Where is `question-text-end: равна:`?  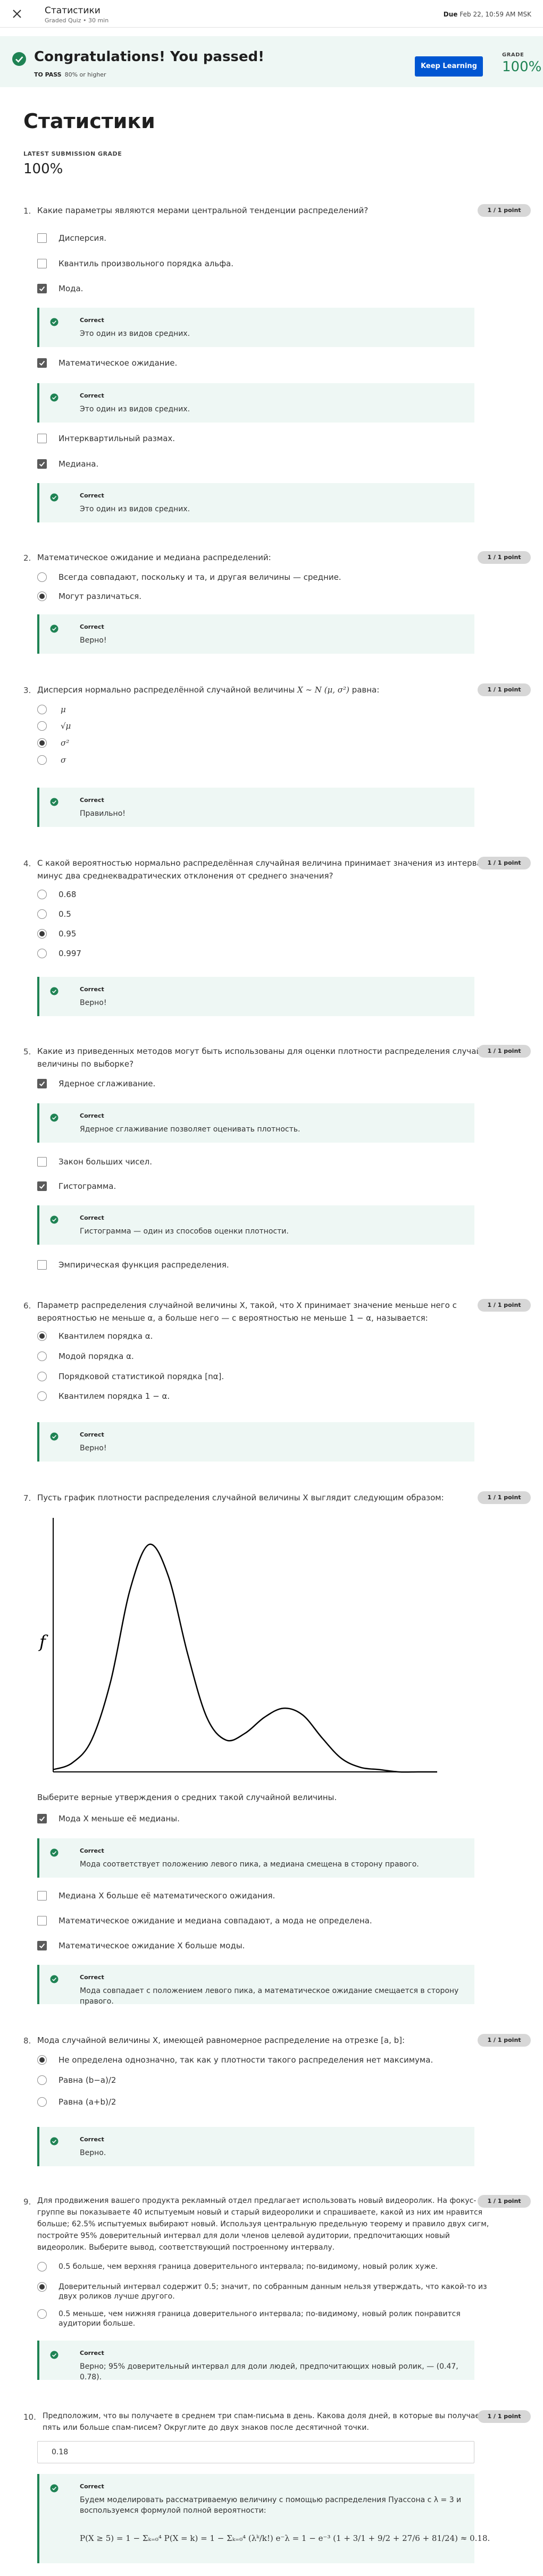 question-text-end: равна: is located at coordinates (366, 690).